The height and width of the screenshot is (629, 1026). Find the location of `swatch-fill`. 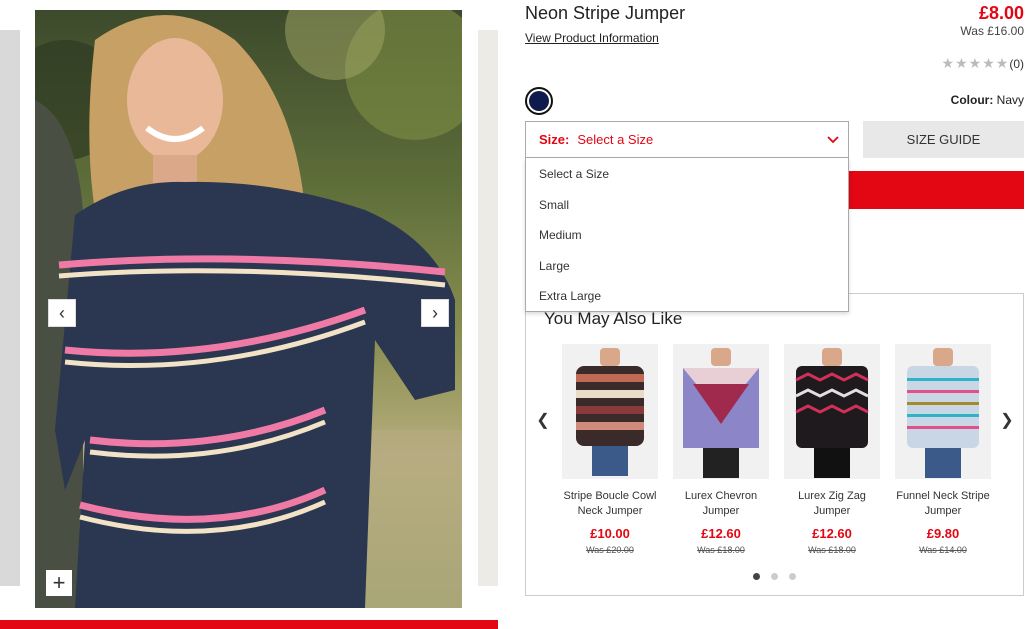

swatch-fill is located at coordinates (539, 101).